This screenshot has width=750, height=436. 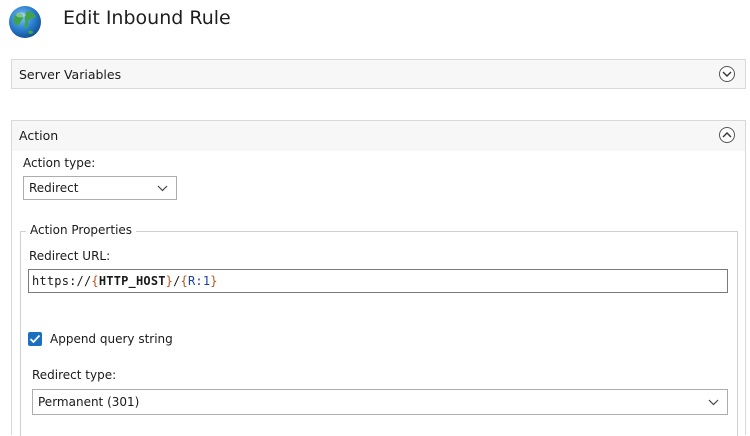 What do you see at coordinates (70, 256) in the screenshot?
I see `redirect-url-label: Redirect URL:` at bounding box center [70, 256].